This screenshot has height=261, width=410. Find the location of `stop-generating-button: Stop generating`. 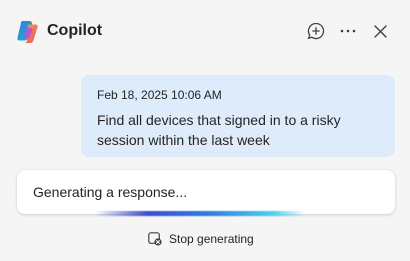

stop-generating-button: Stop generating is located at coordinates (201, 239).